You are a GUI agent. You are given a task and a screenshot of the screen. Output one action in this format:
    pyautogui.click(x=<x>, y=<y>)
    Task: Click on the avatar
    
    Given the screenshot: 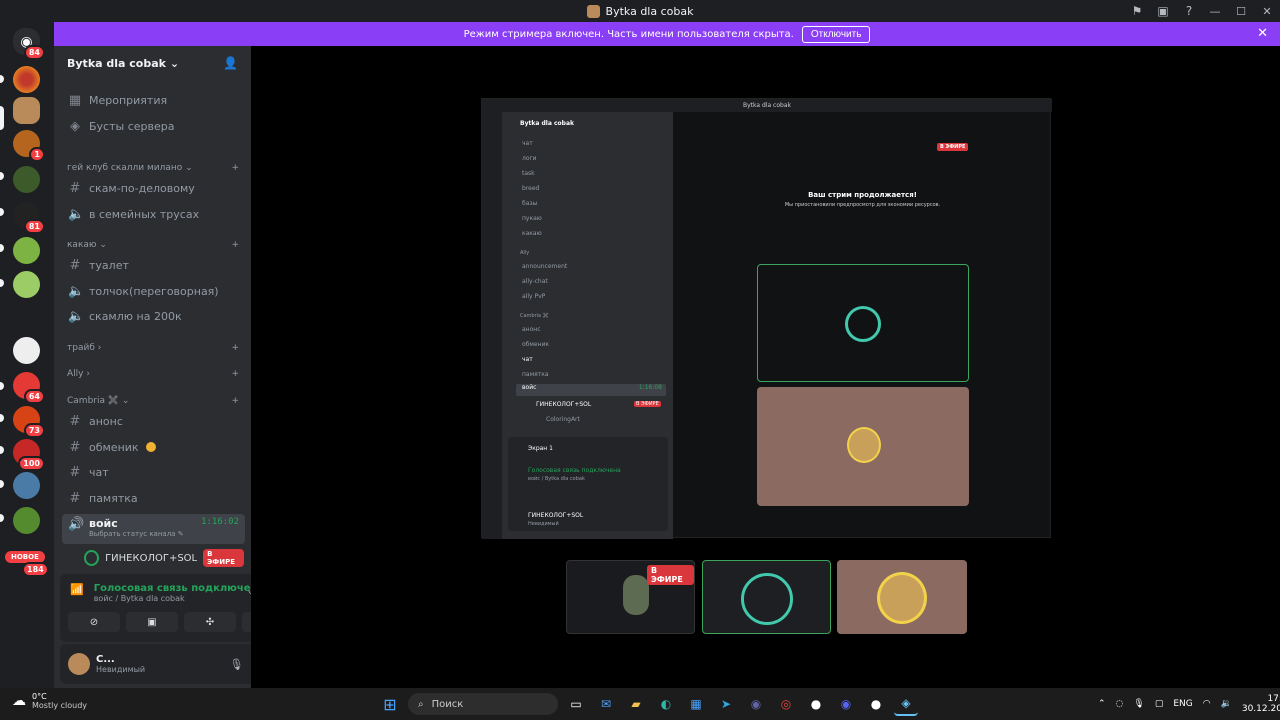 What is the action you would take?
    pyautogui.click(x=79, y=664)
    